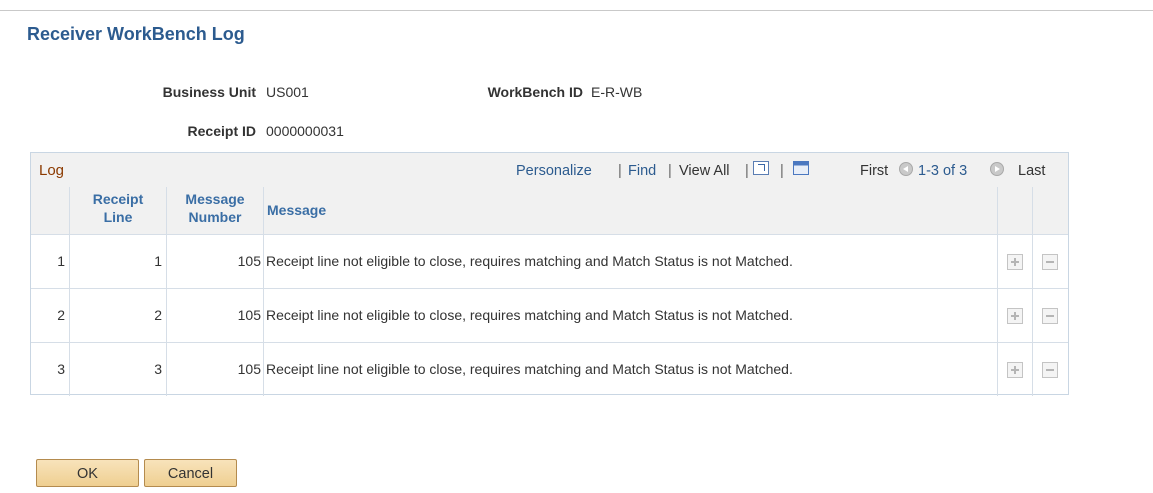 The image size is (1153, 493). What do you see at coordinates (209, 92) in the screenshot?
I see `business-unit-label: Business Unit` at bounding box center [209, 92].